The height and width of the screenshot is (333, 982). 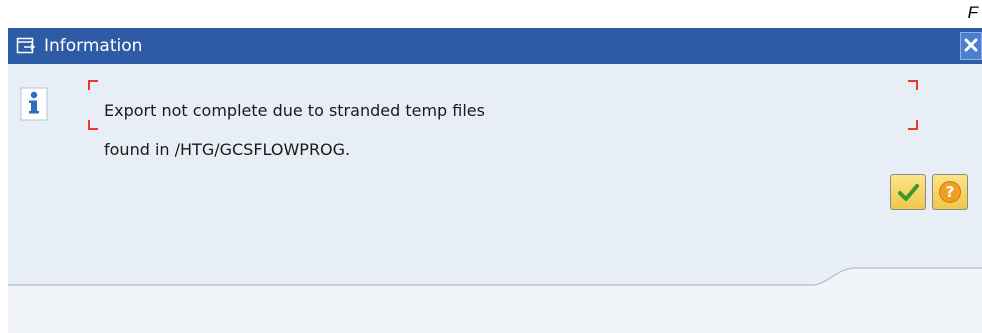 I want to click on help-button: ?, so click(x=950, y=192).